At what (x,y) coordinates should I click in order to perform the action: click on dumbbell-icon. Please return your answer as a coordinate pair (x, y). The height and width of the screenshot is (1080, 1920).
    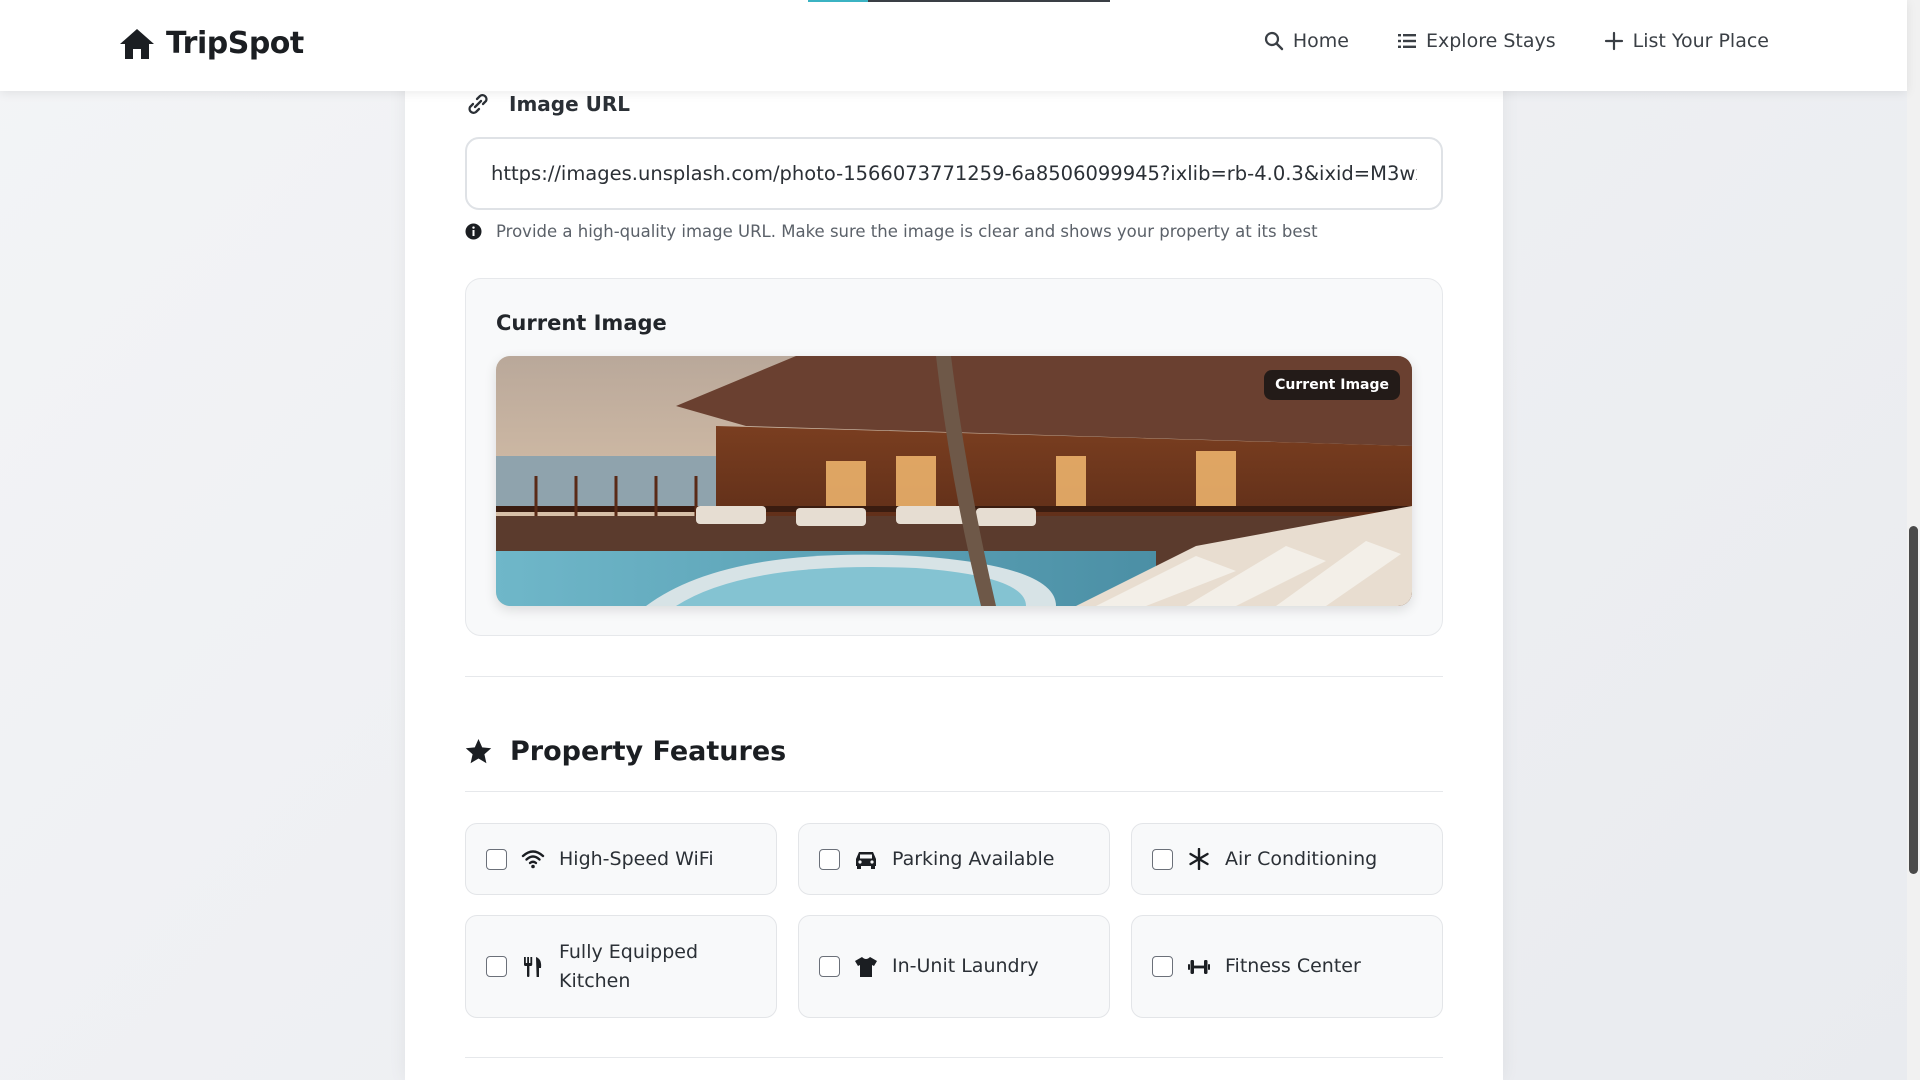
    Looking at the image, I should click on (1199, 966).